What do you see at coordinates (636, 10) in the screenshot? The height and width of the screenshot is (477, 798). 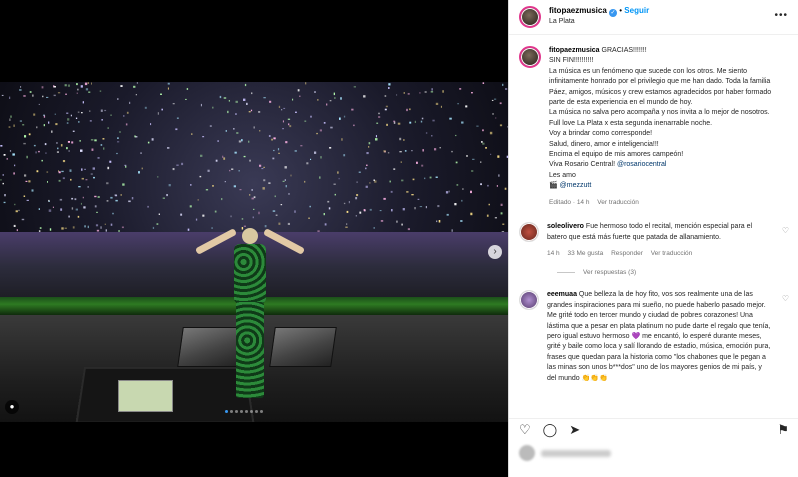 I see `follow-button: Seguir` at bounding box center [636, 10].